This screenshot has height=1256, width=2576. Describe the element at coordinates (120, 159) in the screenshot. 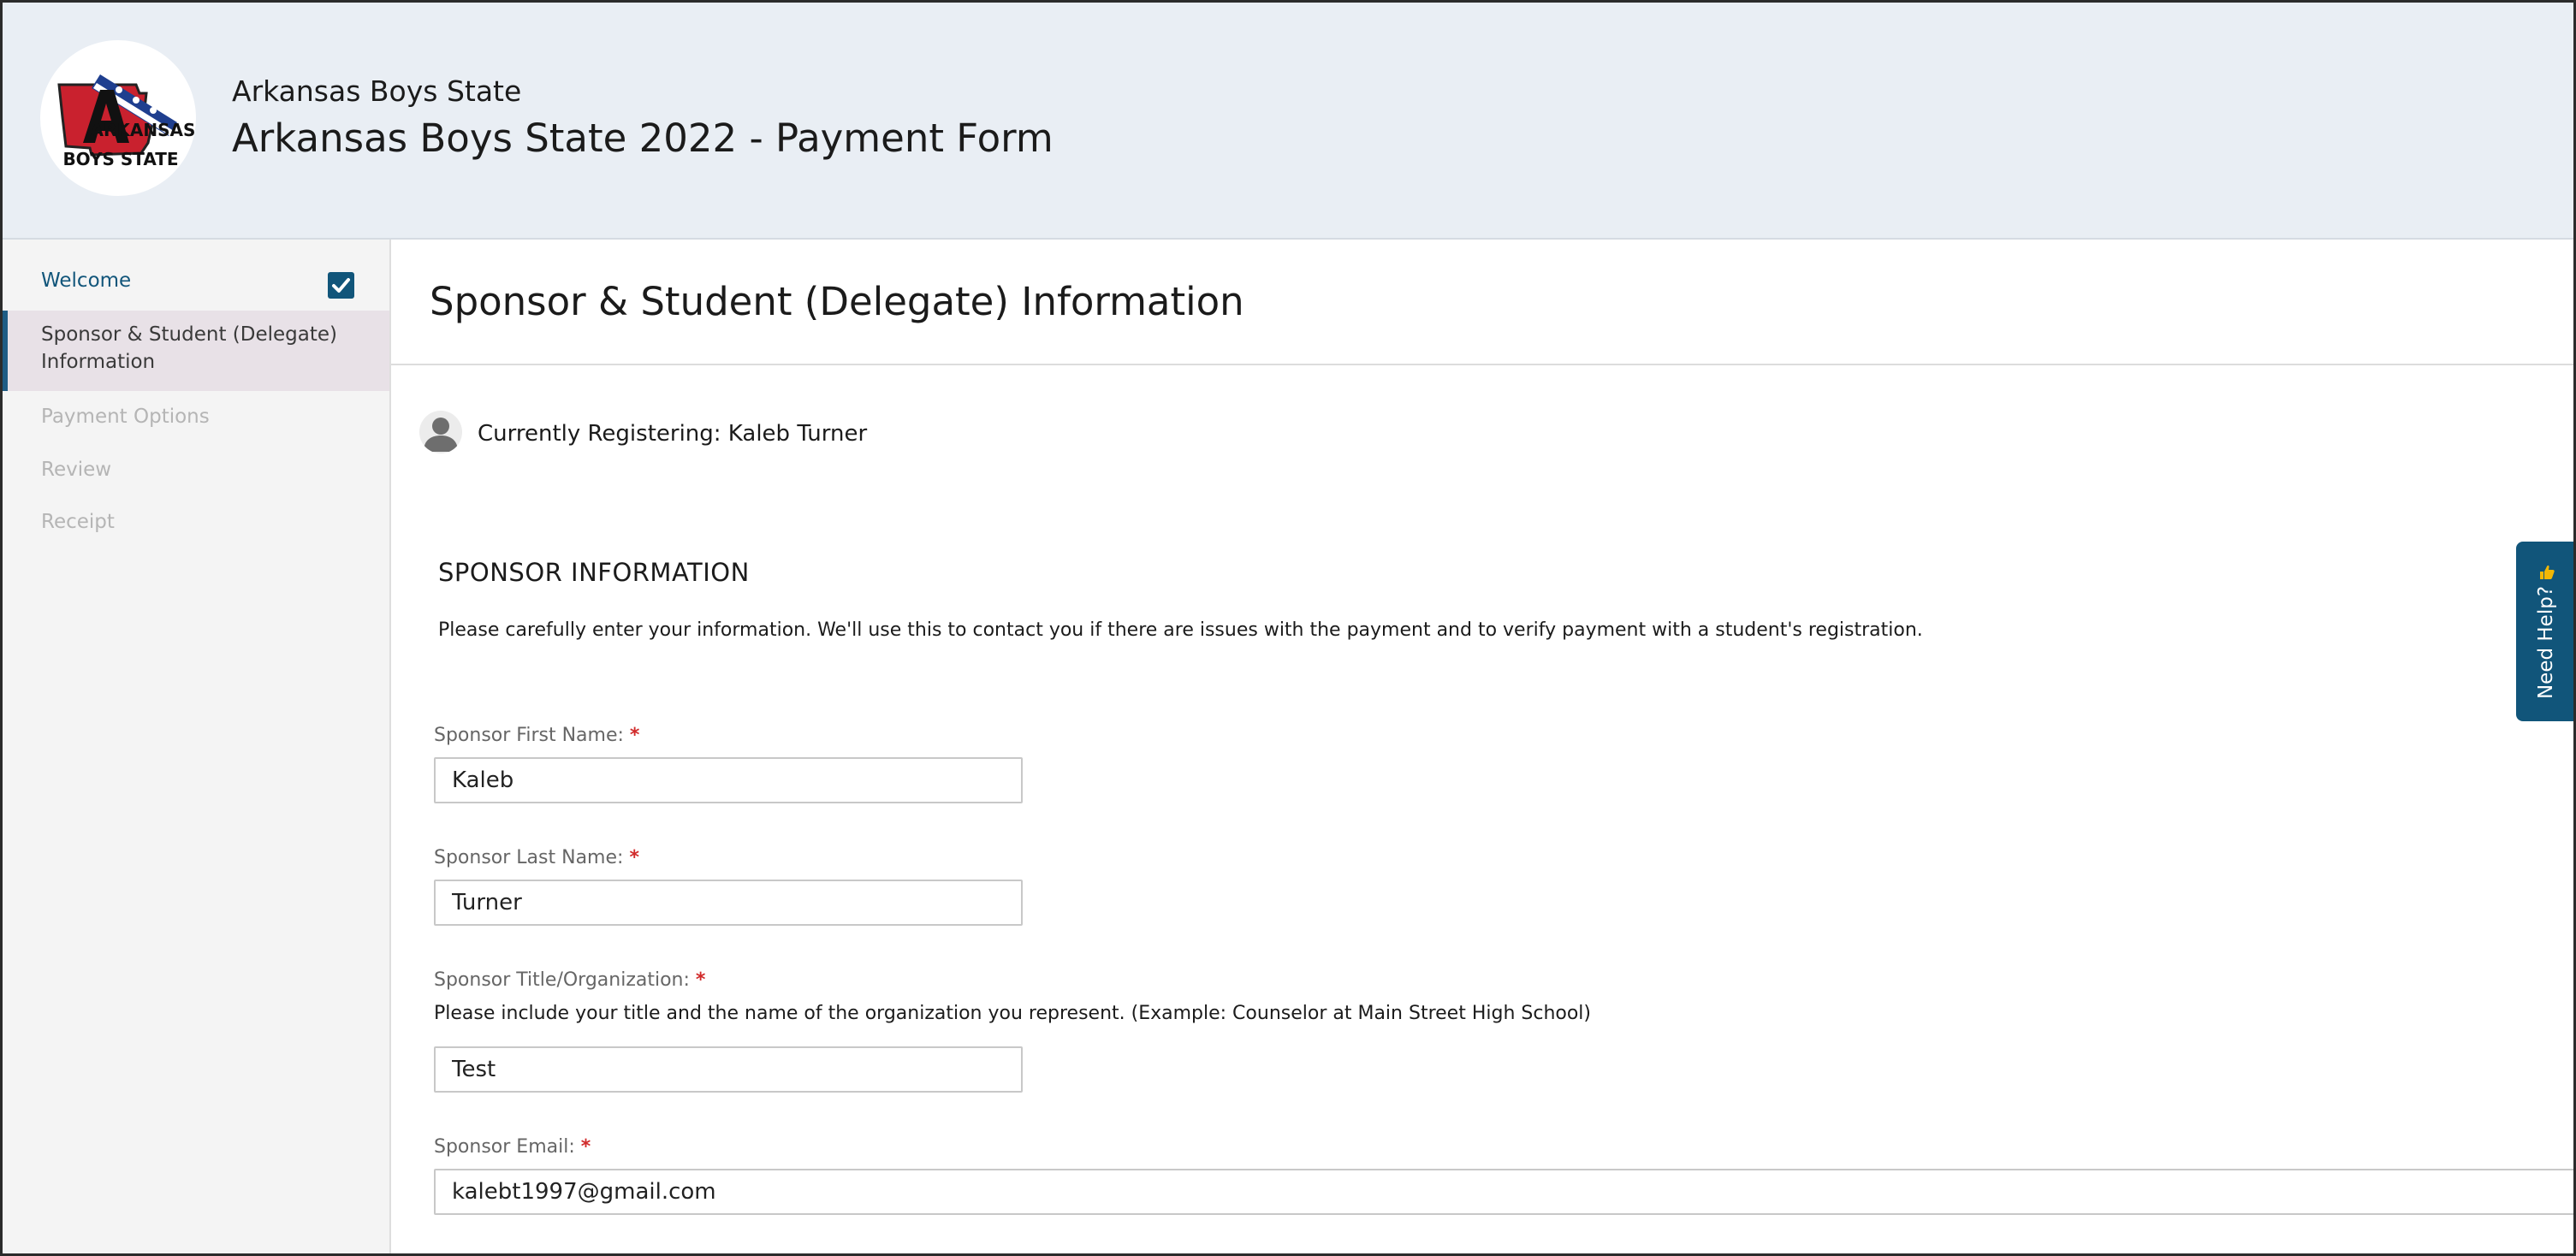

I see `logo-text-boys-state: BOYS STATE` at that location.